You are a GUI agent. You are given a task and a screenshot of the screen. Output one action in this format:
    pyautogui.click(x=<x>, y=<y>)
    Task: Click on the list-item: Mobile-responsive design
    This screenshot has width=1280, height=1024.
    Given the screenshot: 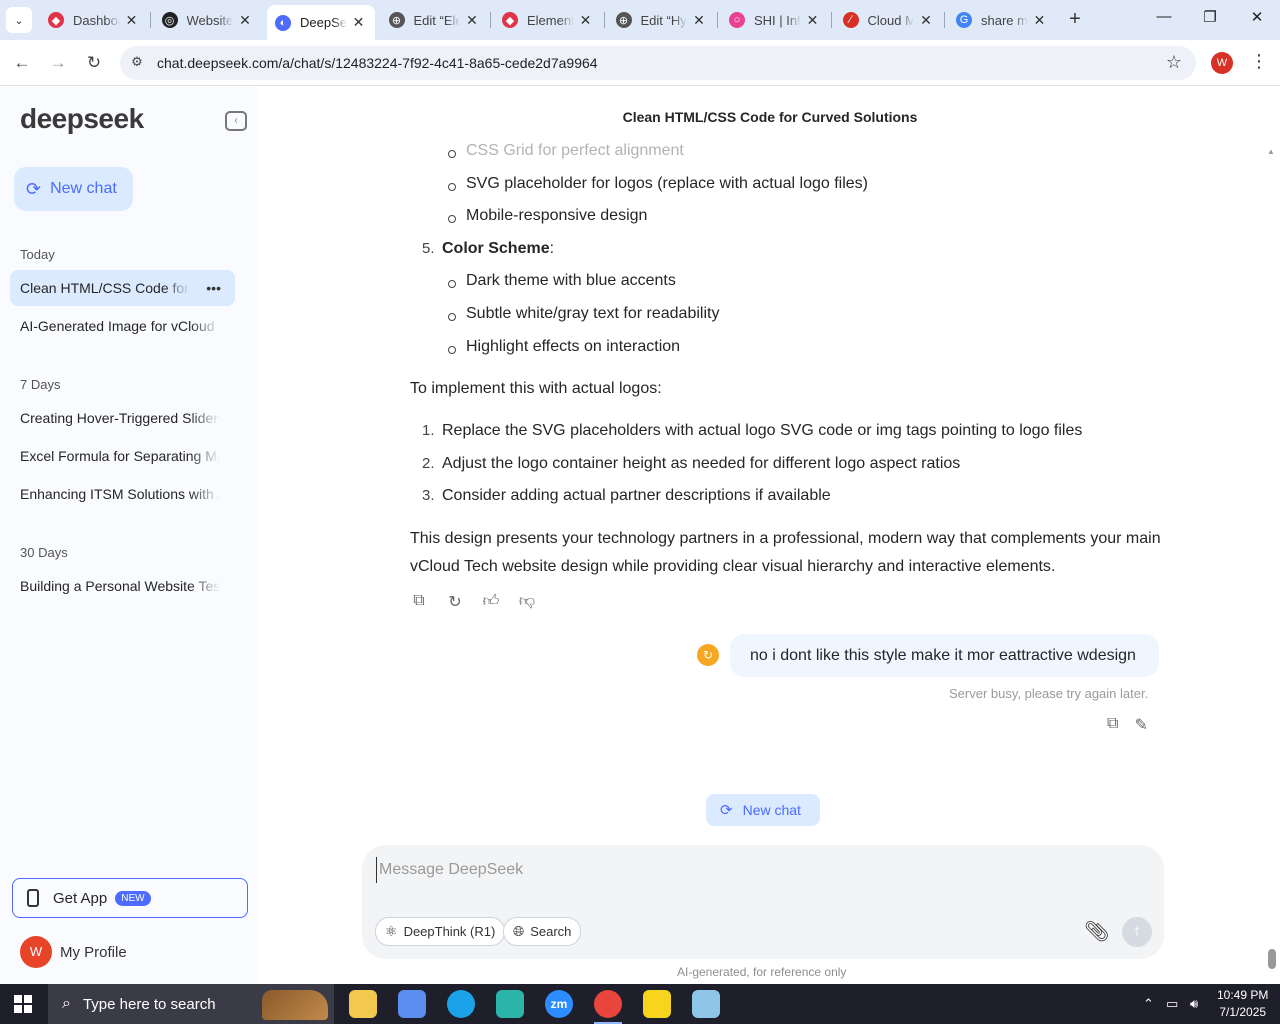 What is the action you would take?
    pyautogui.click(x=547, y=219)
    